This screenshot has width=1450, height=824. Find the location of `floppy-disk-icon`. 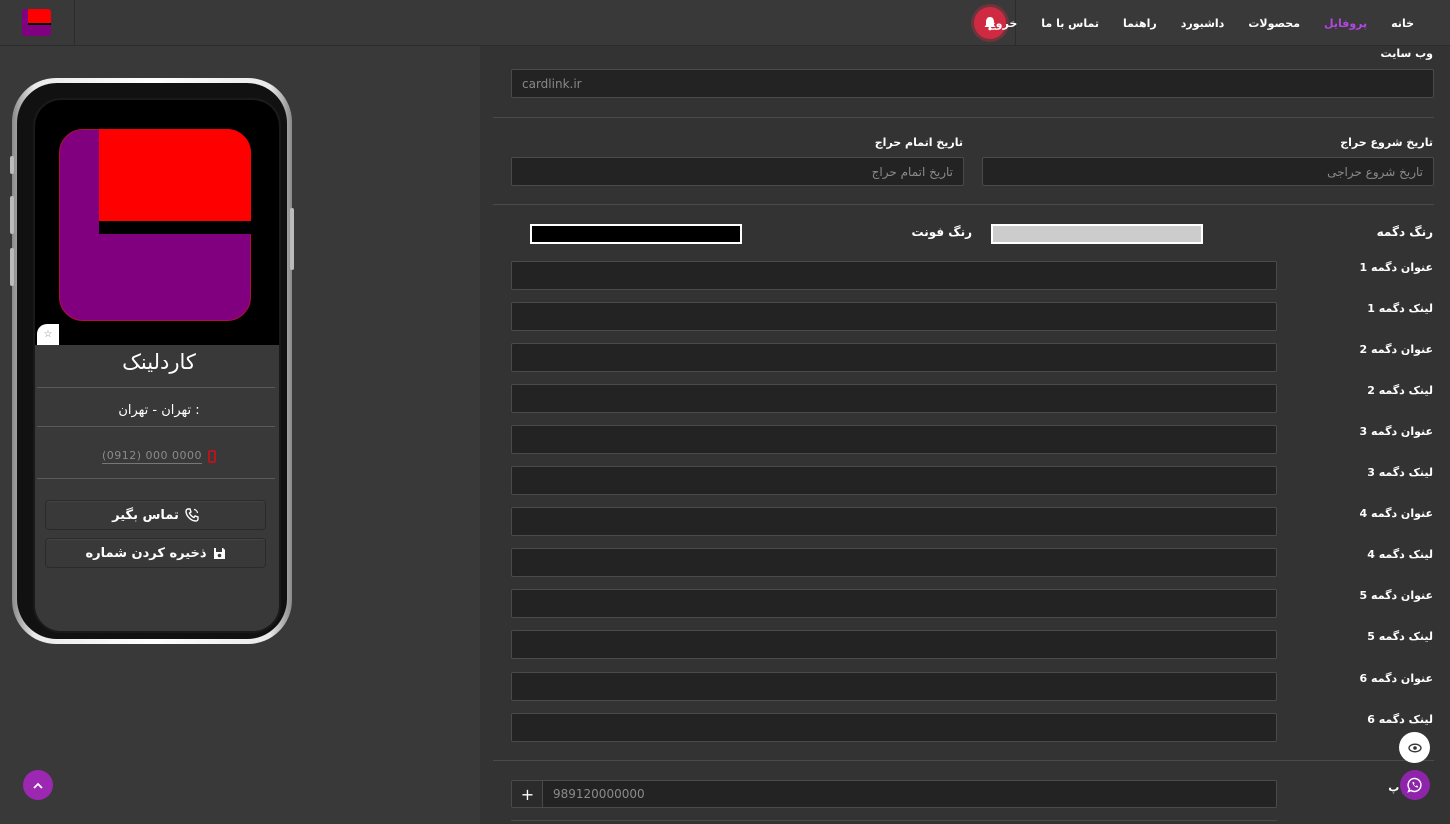

floppy-disk-icon is located at coordinates (219, 553).